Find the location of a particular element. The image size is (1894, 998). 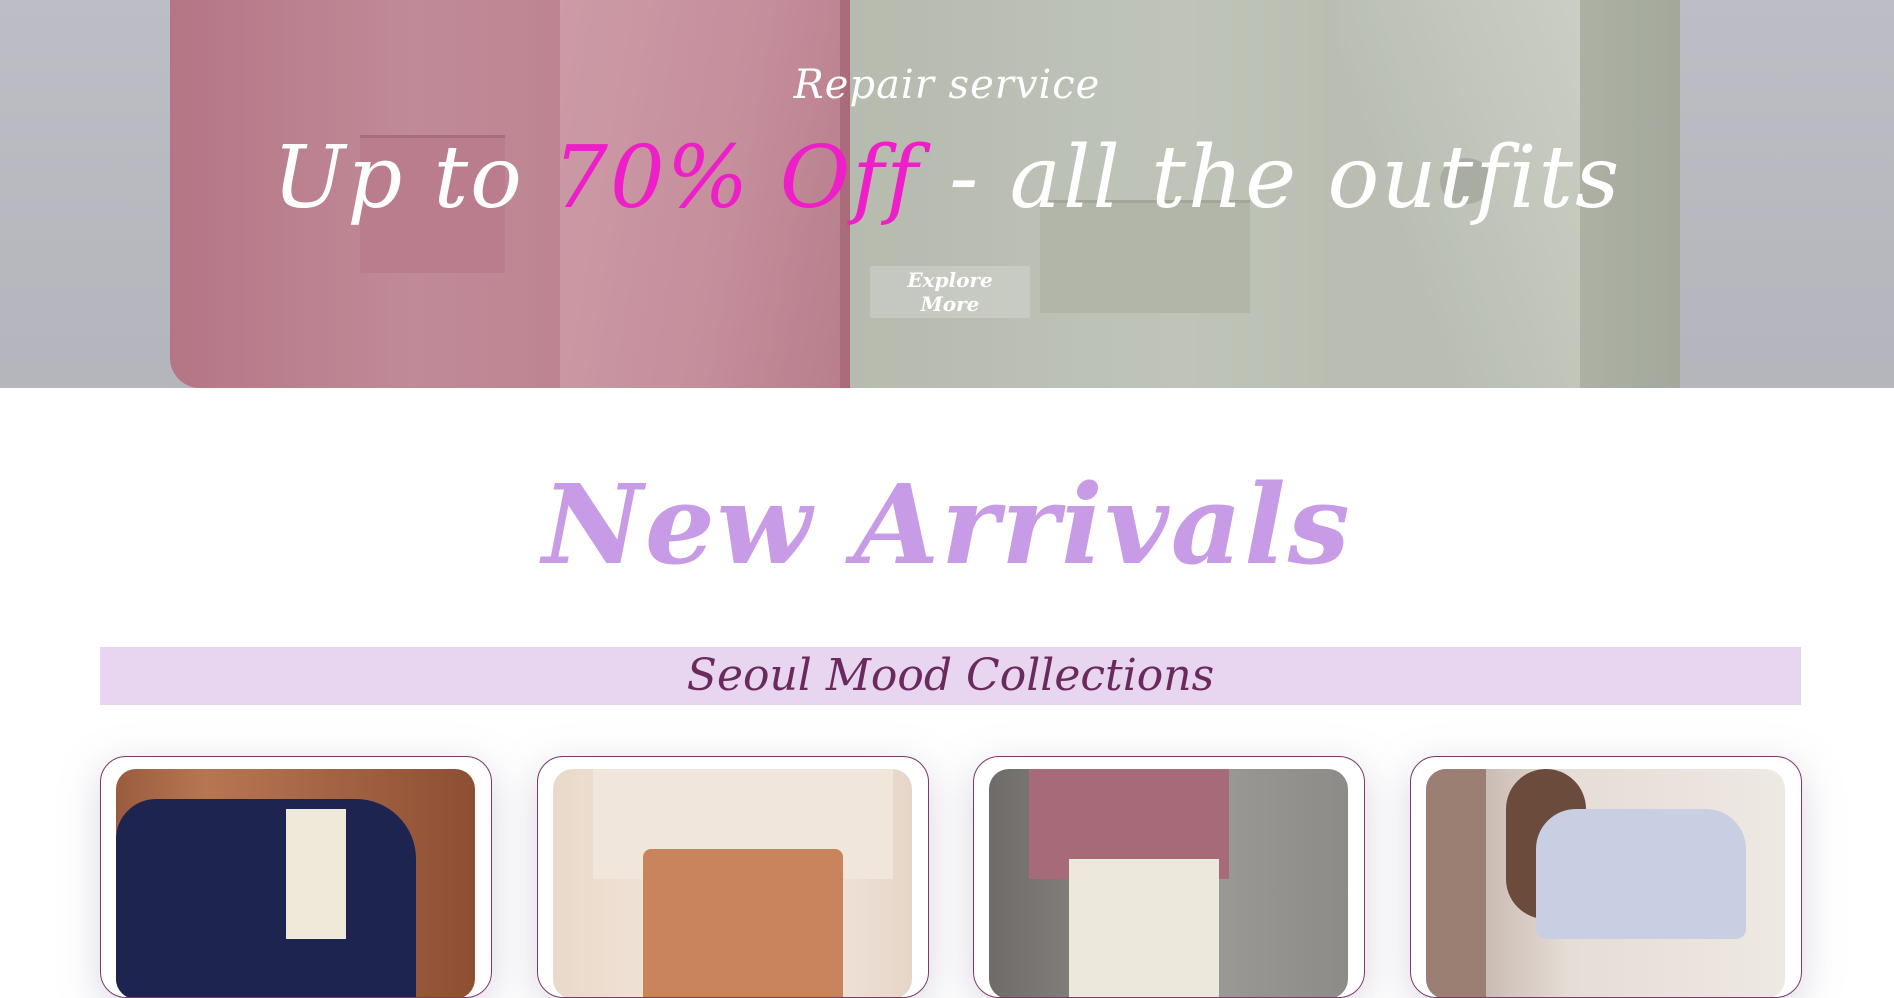

collection-label: Seoul Mood Collections is located at coordinates (950, 675).